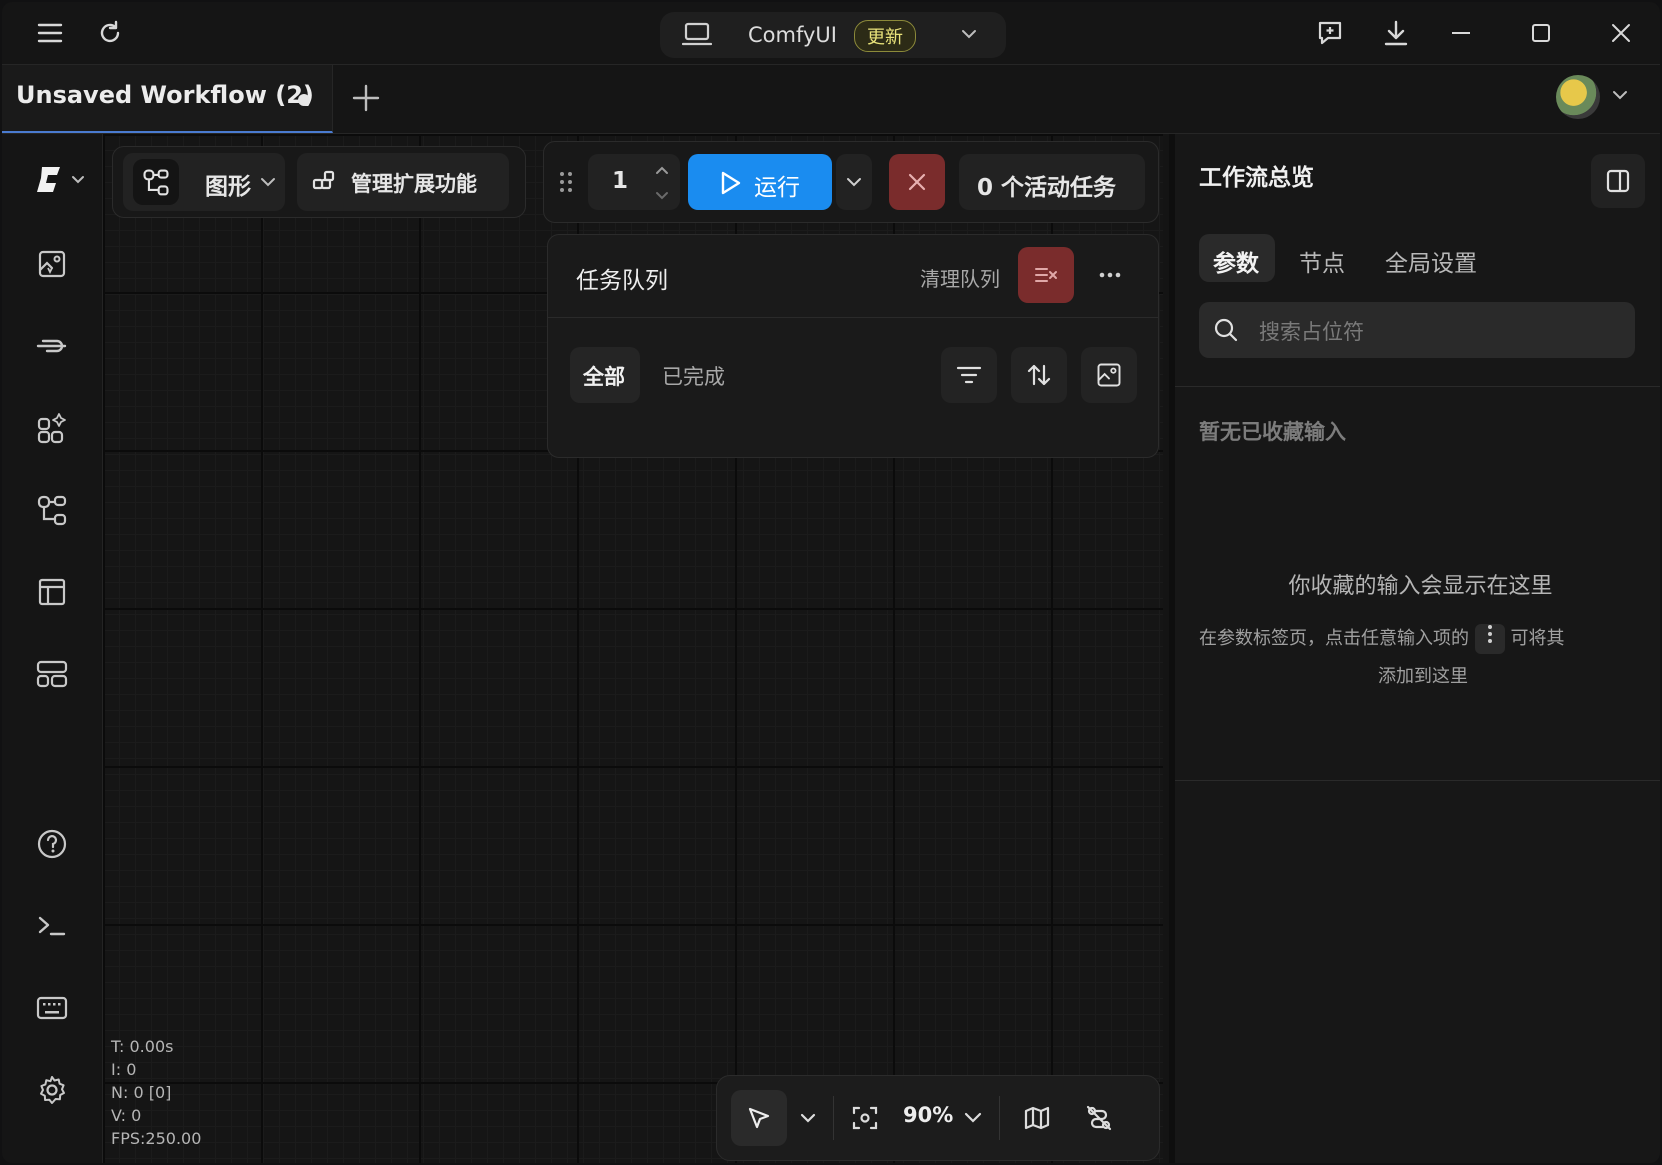 This screenshot has width=1662, height=1165. Describe the element at coordinates (52, 1008) in the screenshot. I see `keyboard-icon` at that location.